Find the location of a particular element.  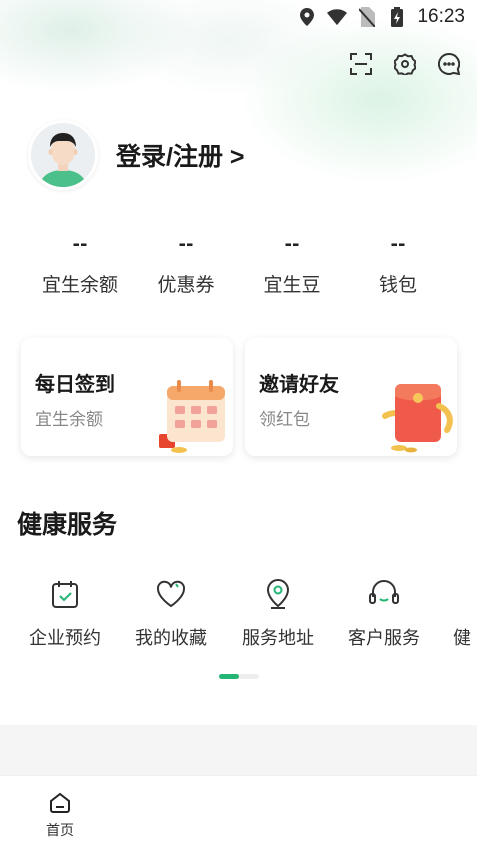

page-indicator is located at coordinates (239, 676).